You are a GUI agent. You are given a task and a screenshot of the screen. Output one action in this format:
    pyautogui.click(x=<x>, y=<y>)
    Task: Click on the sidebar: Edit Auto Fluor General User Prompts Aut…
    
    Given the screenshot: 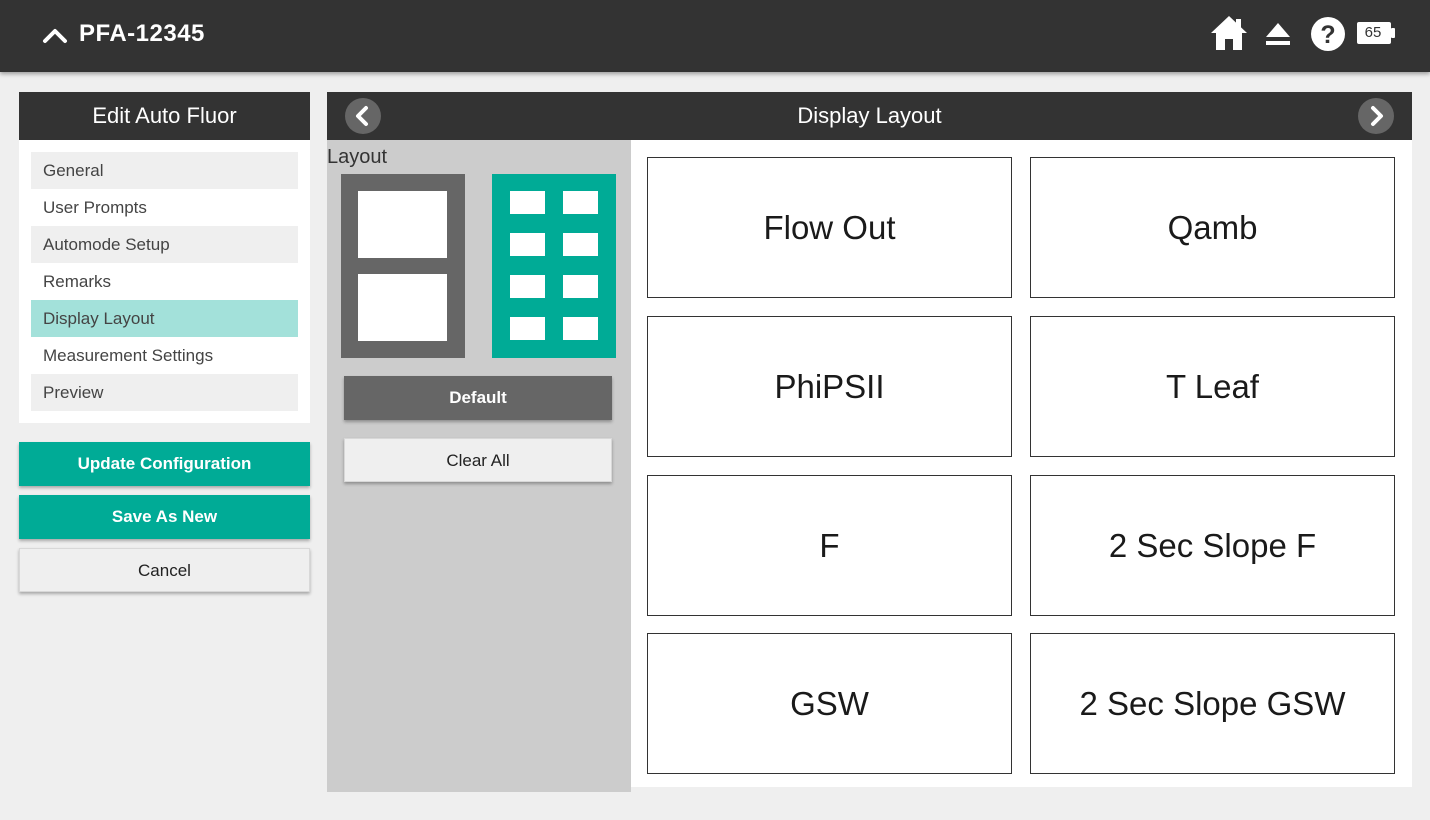 What is the action you would take?
    pyautogui.click(x=164, y=257)
    